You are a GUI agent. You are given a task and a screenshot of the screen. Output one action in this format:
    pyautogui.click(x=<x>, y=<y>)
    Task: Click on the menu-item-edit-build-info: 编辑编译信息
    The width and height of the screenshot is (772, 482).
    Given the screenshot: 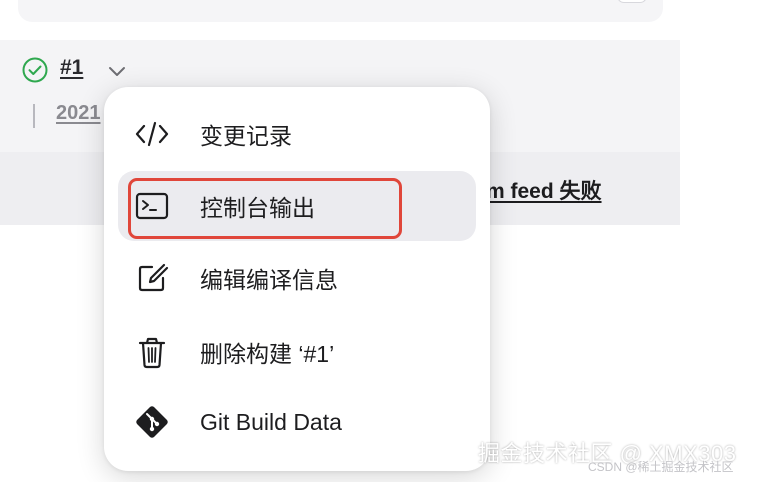 What is the action you would take?
    pyautogui.click(x=297, y=278)
    